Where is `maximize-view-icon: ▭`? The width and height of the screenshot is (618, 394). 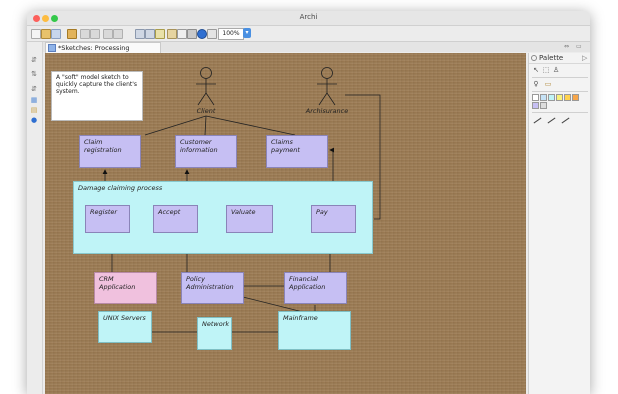
maximize-view-icon: ▭ is located at coordinates (579, 46).